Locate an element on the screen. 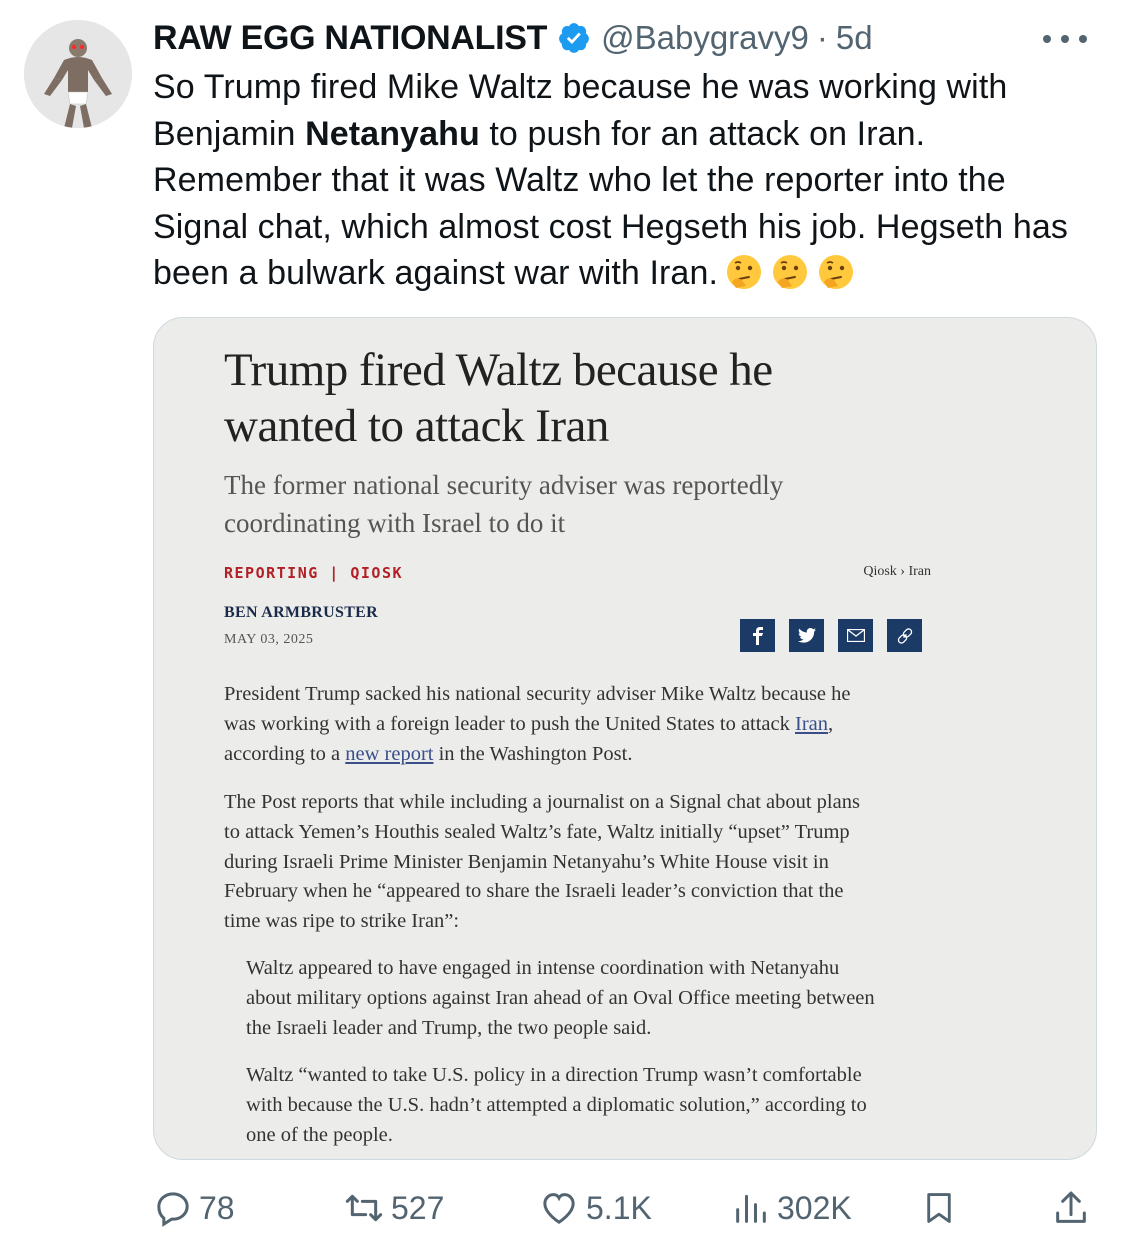  facebook-icon is located at coordinates (757, 635).